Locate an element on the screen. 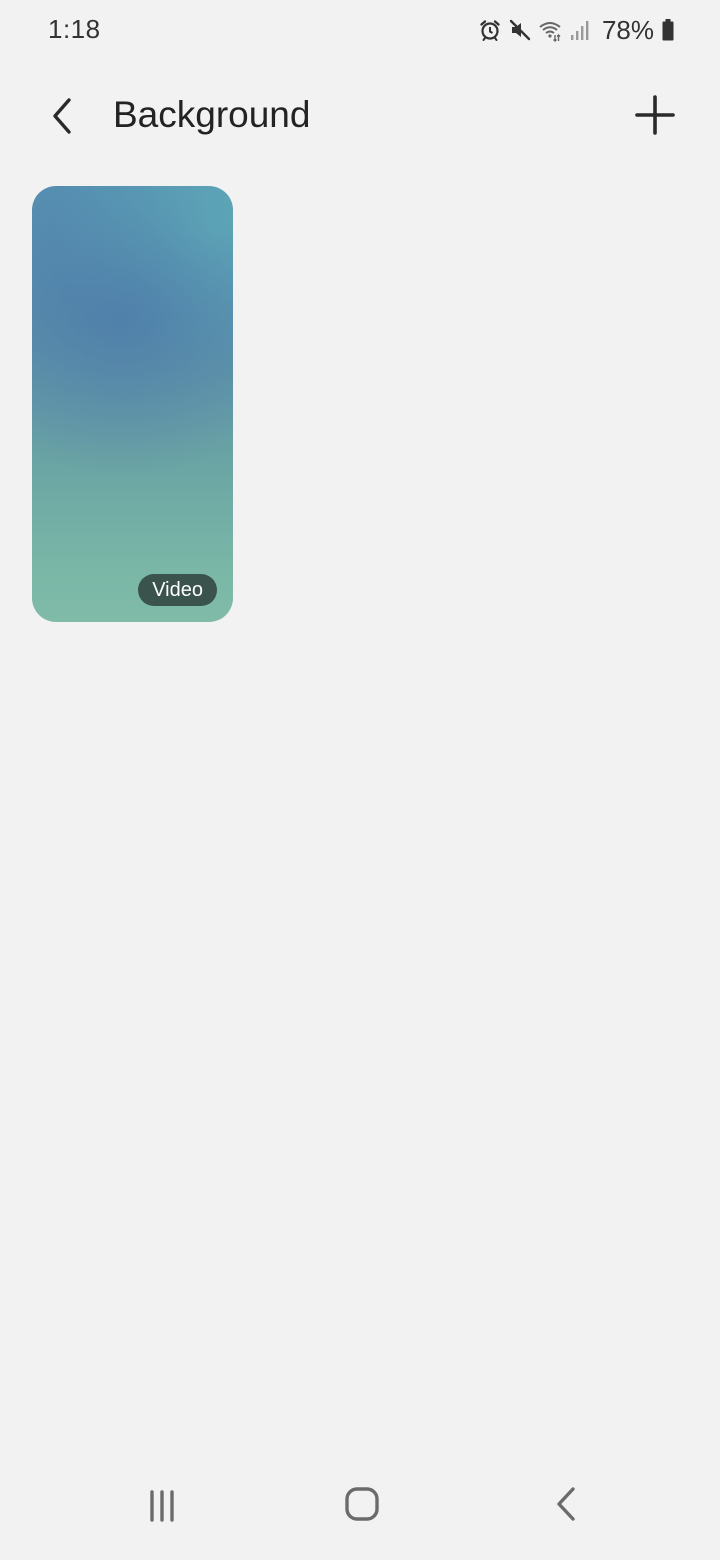 The image size is (720, 1560). plus-icon is located at coordinates (655, 115).